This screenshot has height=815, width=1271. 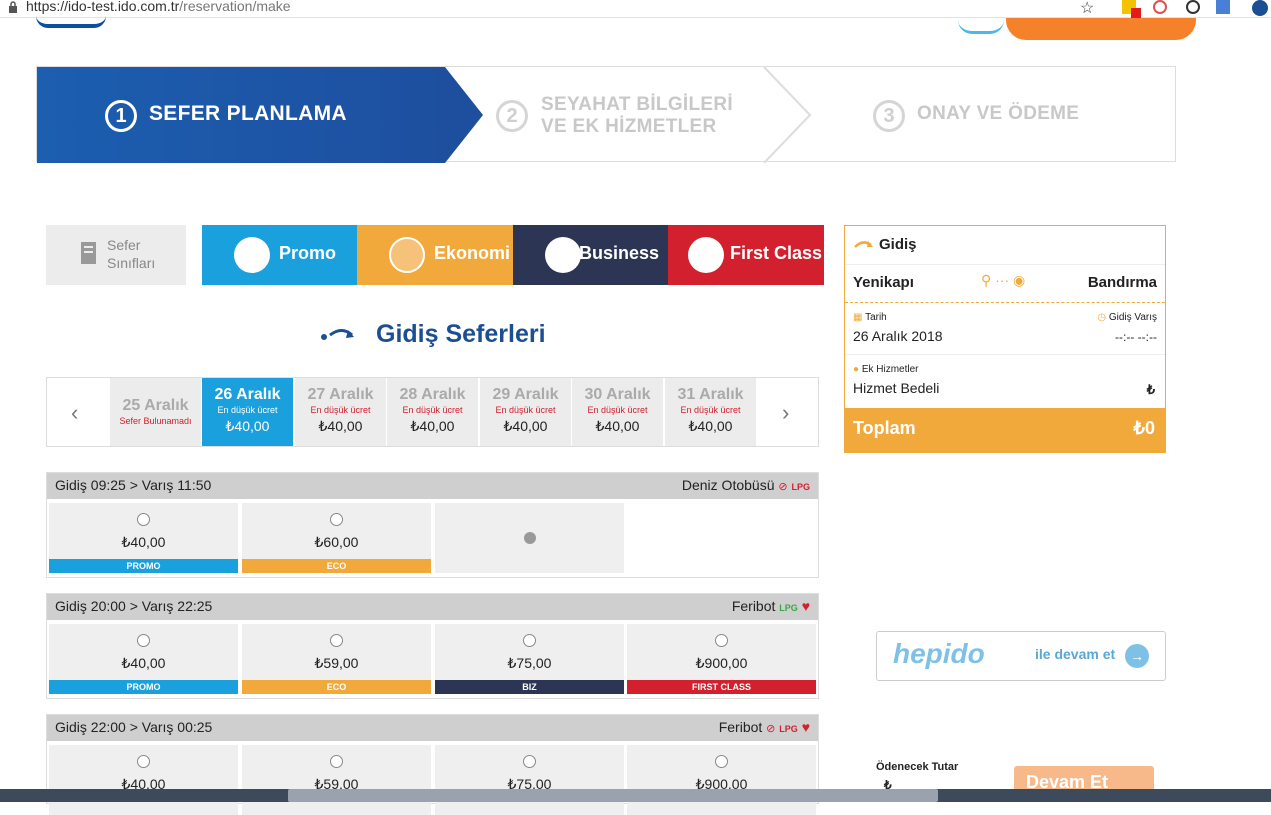 What do you see at coordinates (617, 412) in the screenshot?
I see `date-cell: 30 Aralık En düşük ücret ₺40,00` at bounding box center [617, 412].